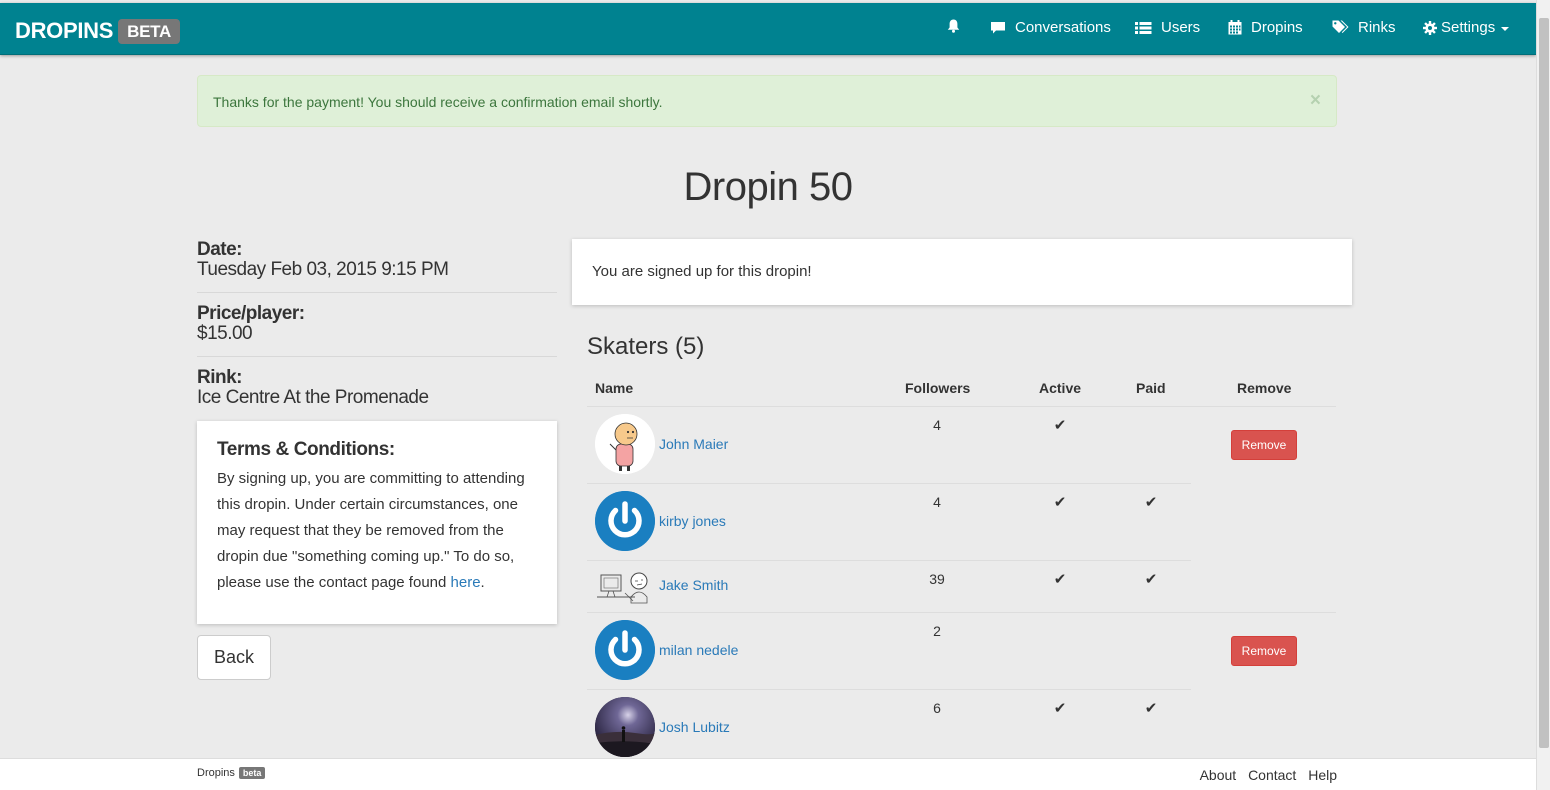 Image resolution: width=1550 pixels, height=790 pixels. I want to click on nav-conversations: Conversations, so click(1050, 27).